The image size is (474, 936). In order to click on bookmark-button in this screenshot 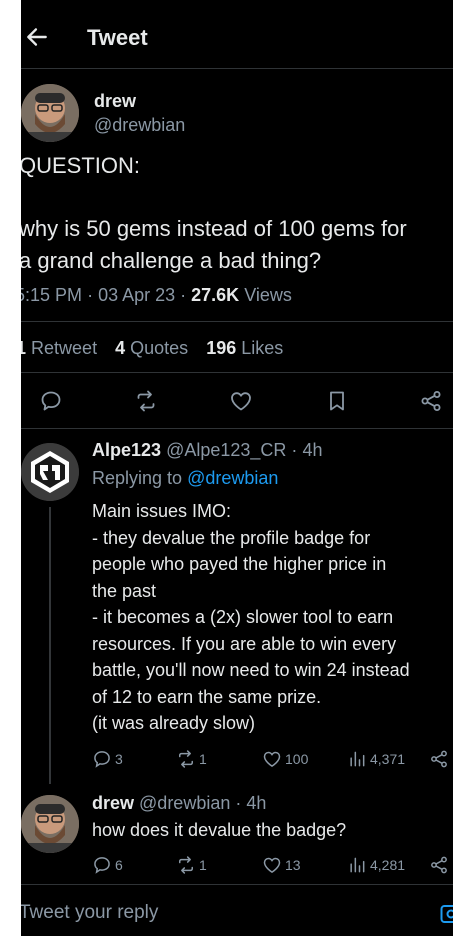, I will do `click(337, 401)`.